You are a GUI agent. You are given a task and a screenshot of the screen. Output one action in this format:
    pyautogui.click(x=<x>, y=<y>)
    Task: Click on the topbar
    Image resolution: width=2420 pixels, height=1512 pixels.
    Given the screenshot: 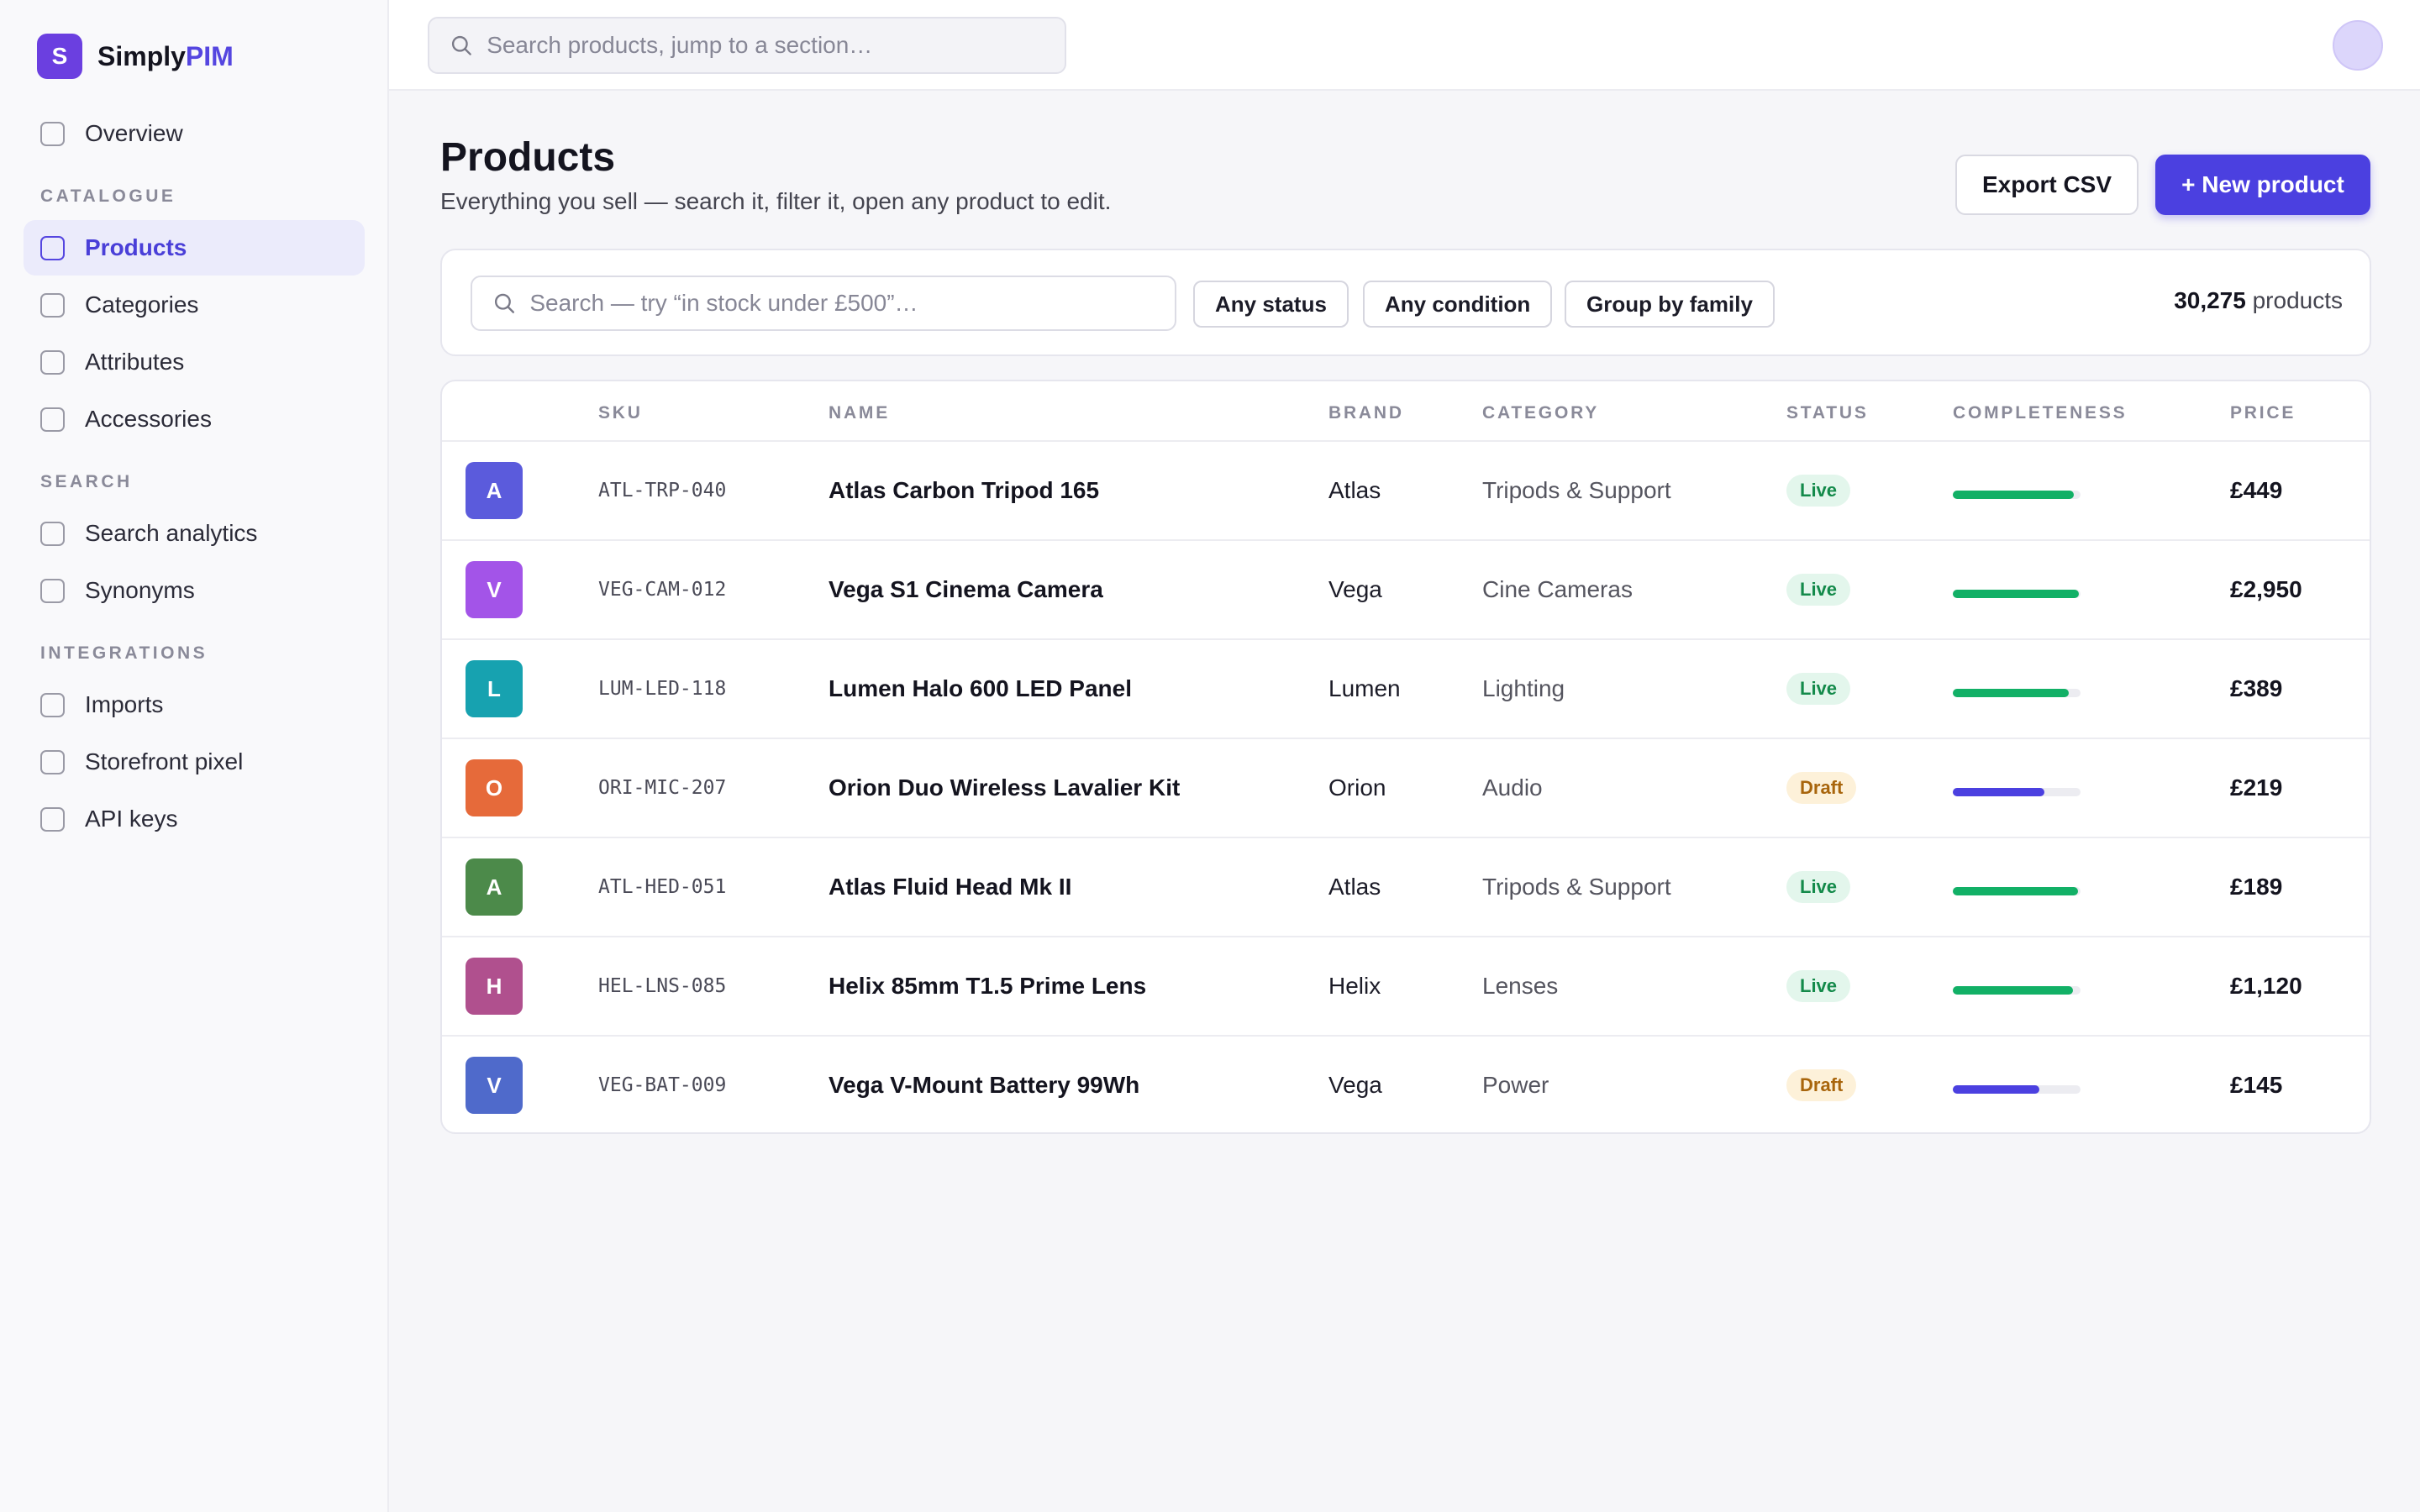 What is the action you would take?
    pyautogui.click(x=1405, y=45)
    